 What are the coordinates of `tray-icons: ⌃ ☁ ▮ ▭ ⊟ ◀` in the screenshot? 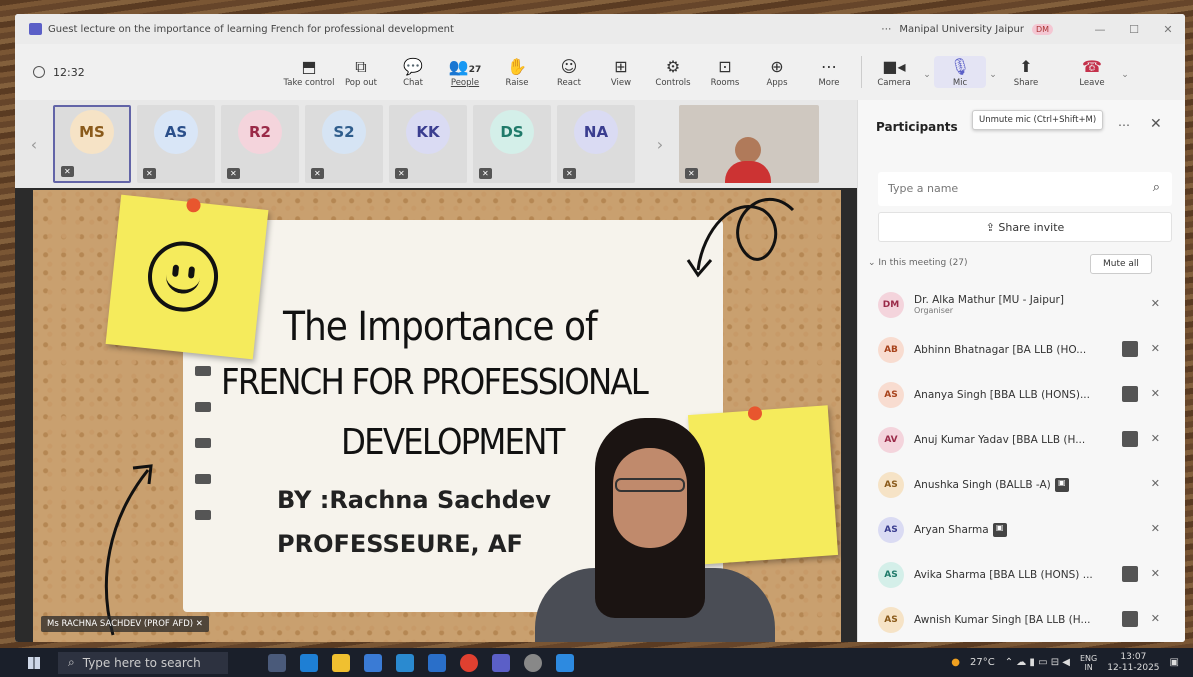 It's located at (1037, 662).